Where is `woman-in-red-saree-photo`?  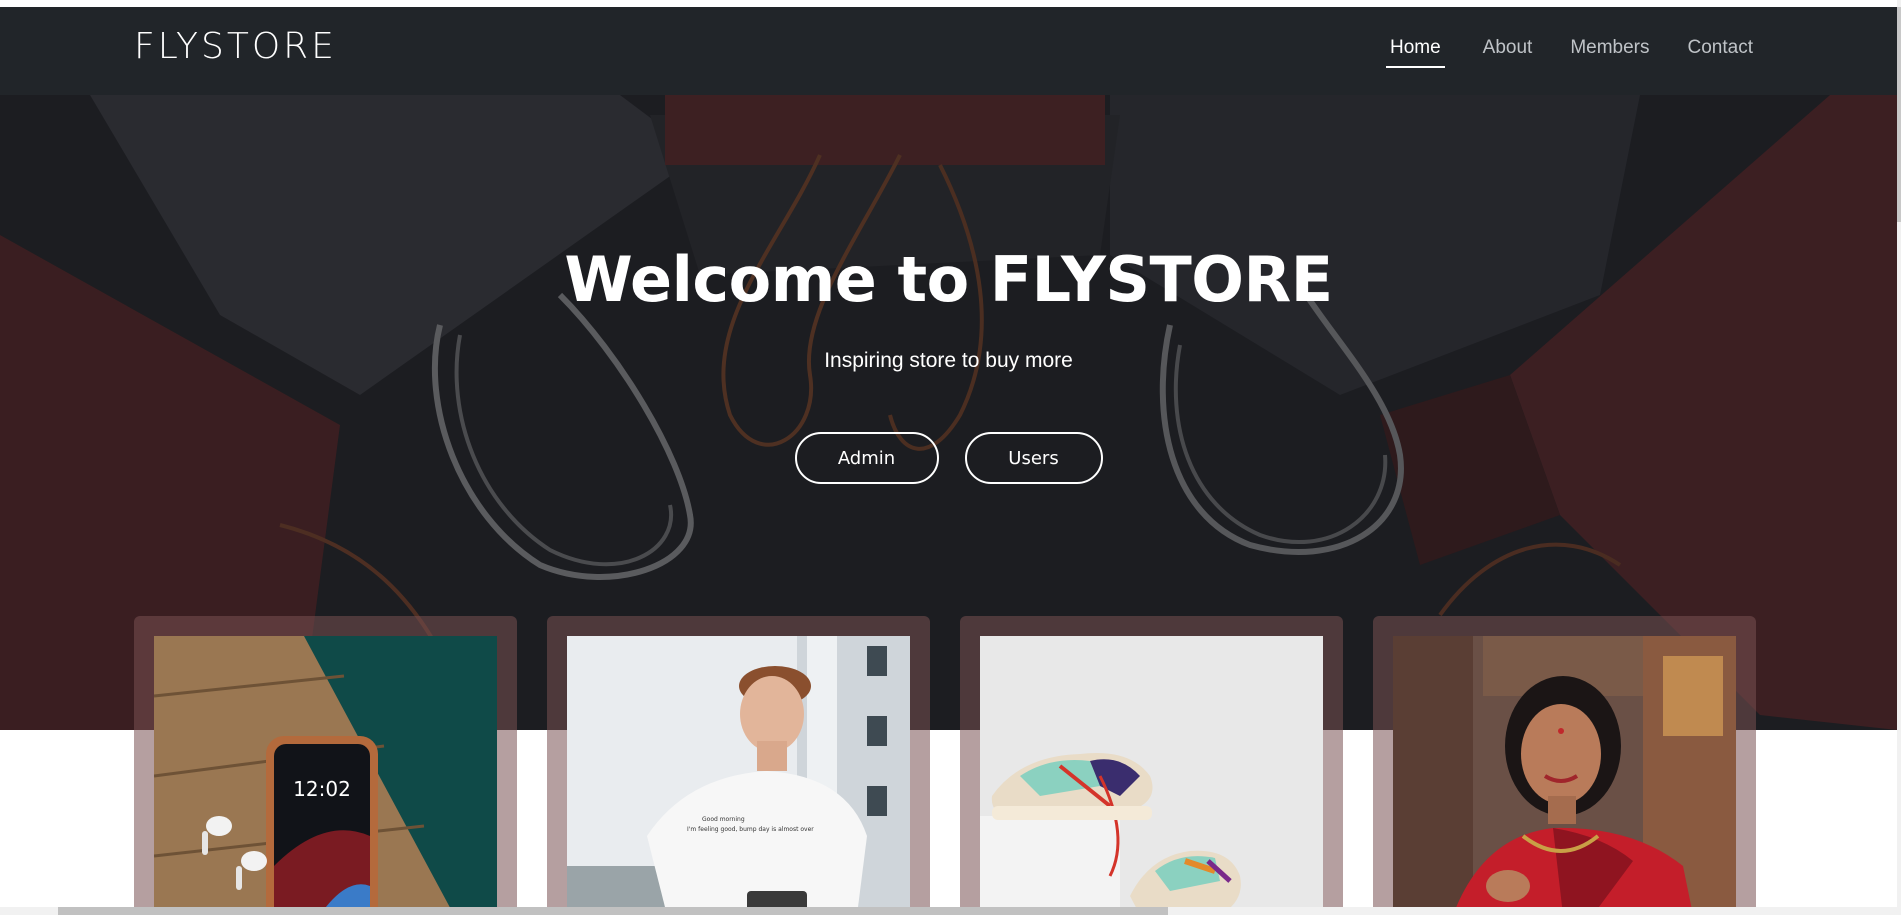
woman-in-red-saree-photo is located at coordinates (1564, 775).